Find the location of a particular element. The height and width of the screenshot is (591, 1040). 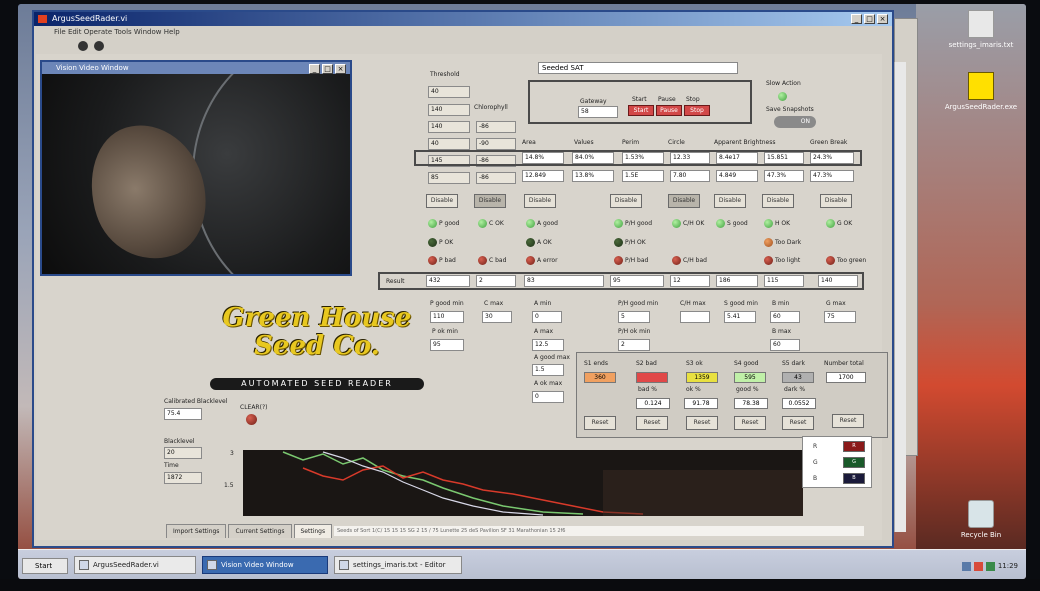

s-good-min-field: 5.41 is located at coordinates (740, 317).